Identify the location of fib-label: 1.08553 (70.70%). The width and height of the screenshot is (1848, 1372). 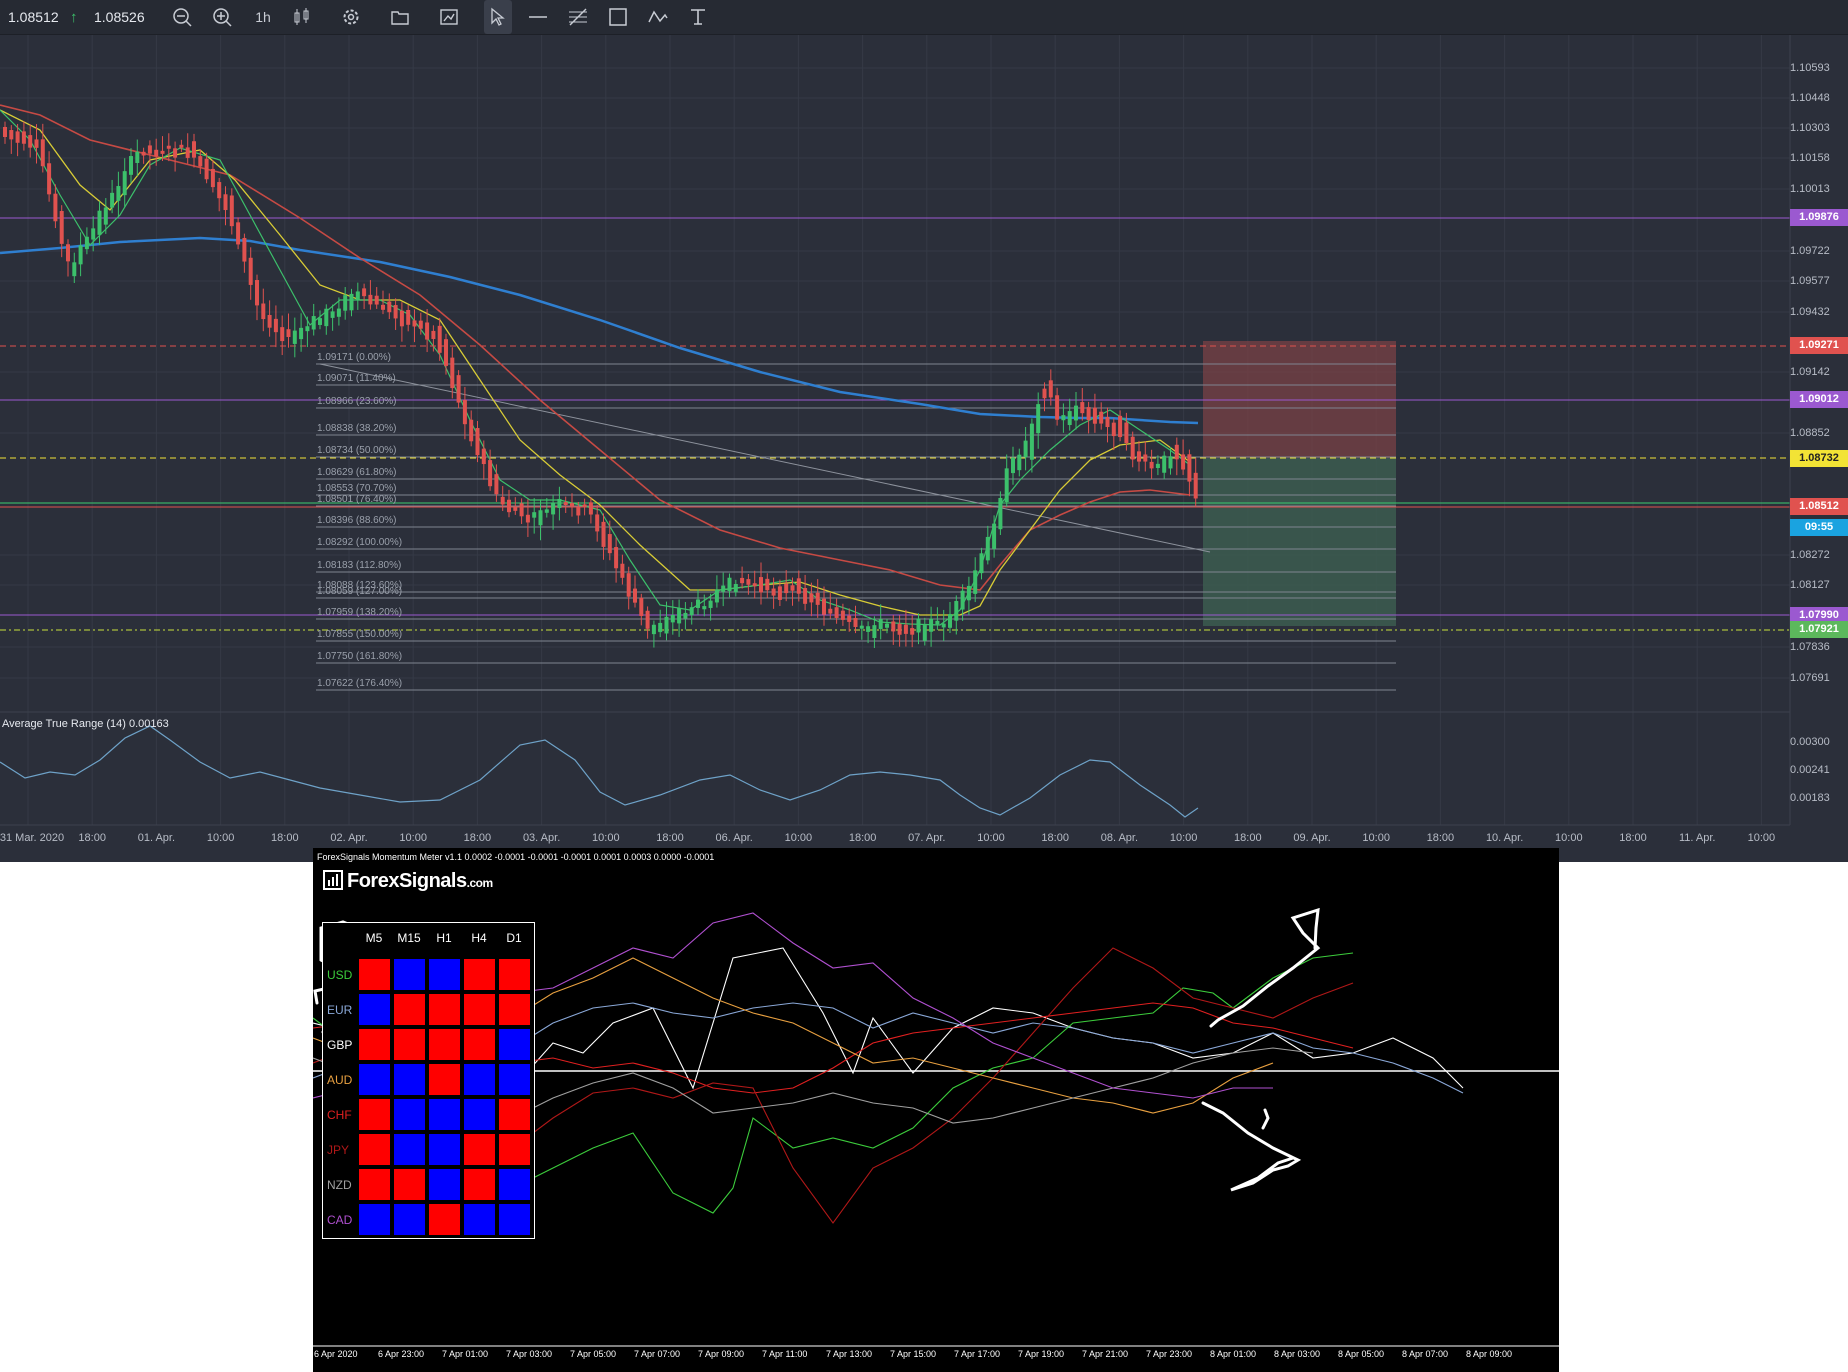
(357, 488).